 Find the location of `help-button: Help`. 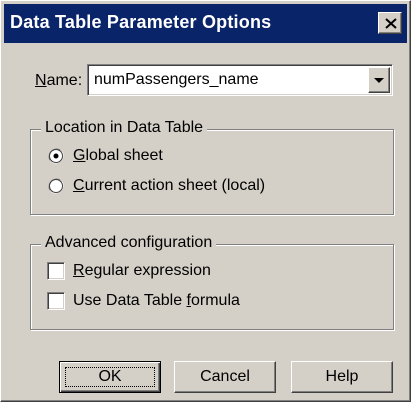

help-button: Help is located at coordinates (342, 377).